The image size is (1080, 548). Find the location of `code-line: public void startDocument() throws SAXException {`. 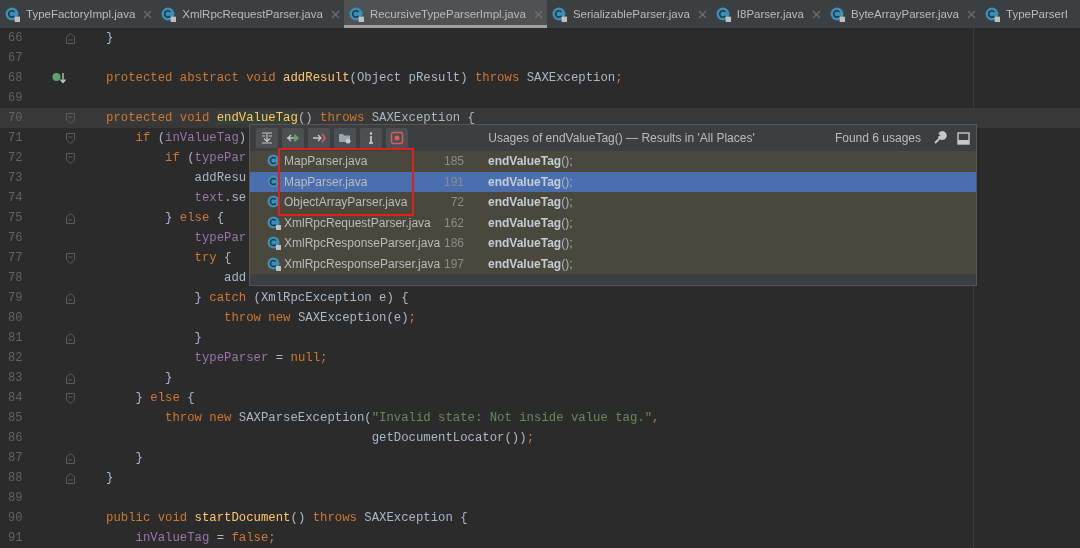

code-line: public void startDocument() throws SAXException { is located at coordinates (287, 518).